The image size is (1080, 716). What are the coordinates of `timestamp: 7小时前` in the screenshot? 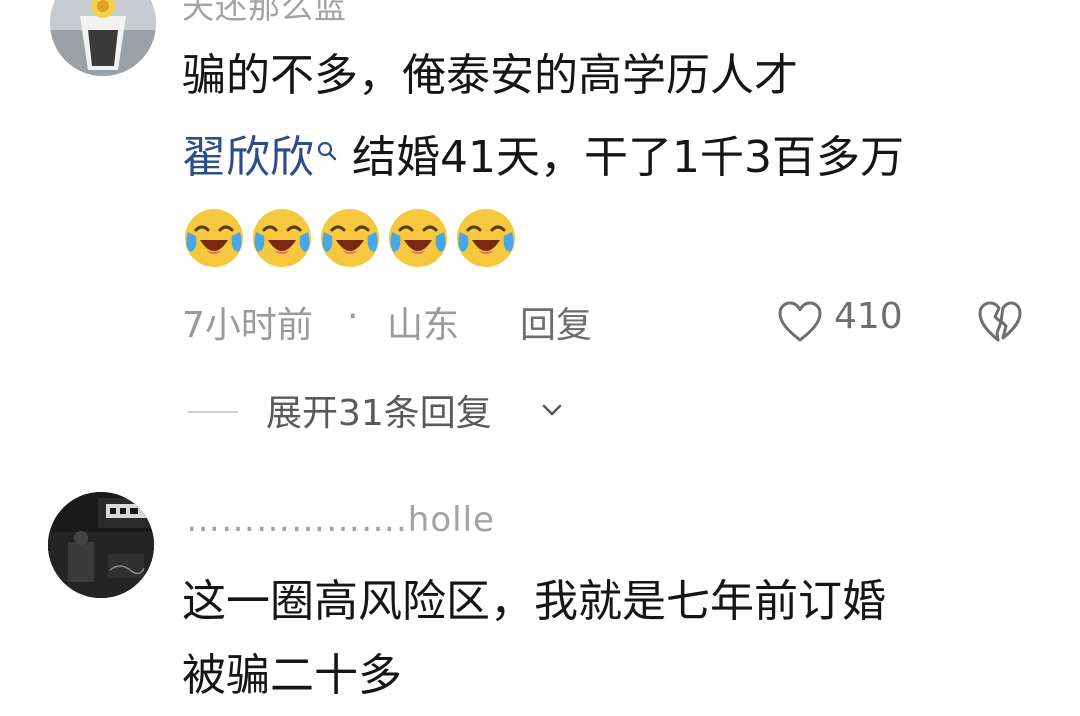 It's located at (247, 325).